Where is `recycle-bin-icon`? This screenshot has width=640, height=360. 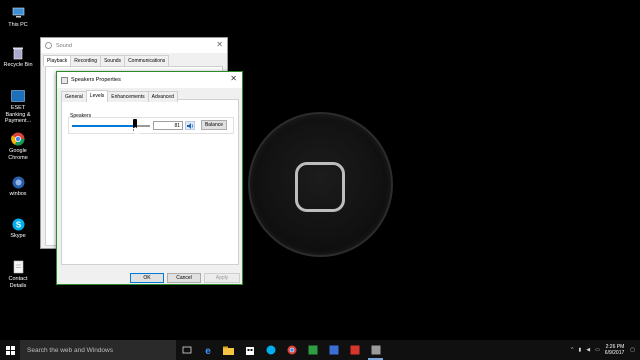 recycle-bin-icon is located at coordinates (18, 53).